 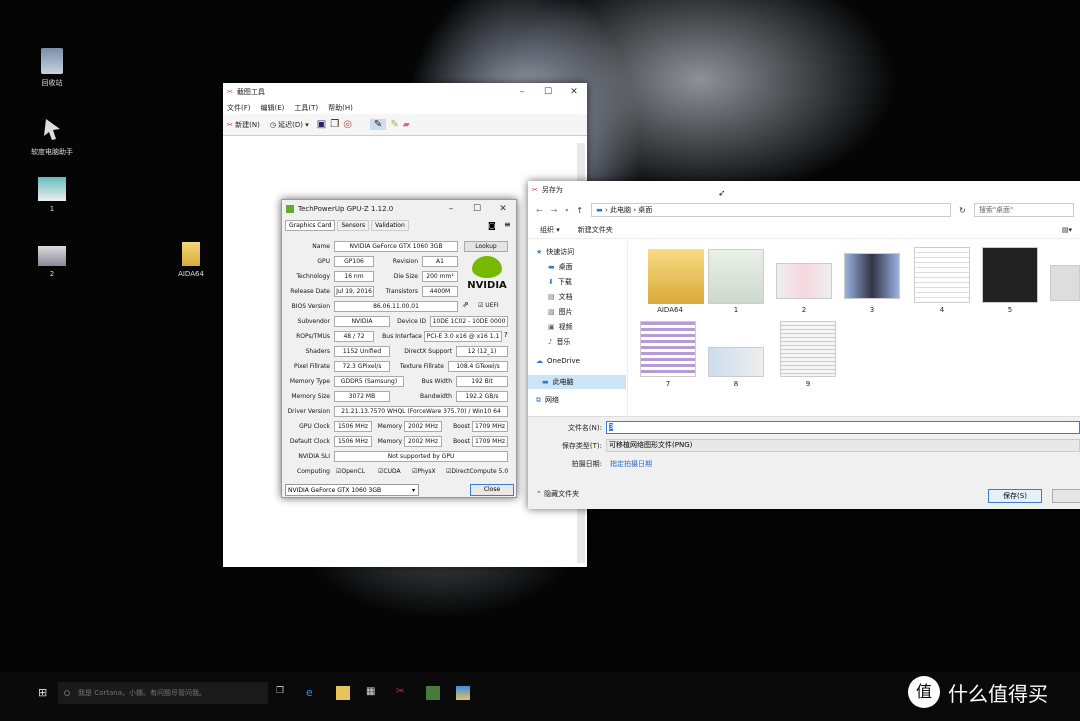 I want to click on windows-start-icon: ⊞, so click(x=45, y=693).